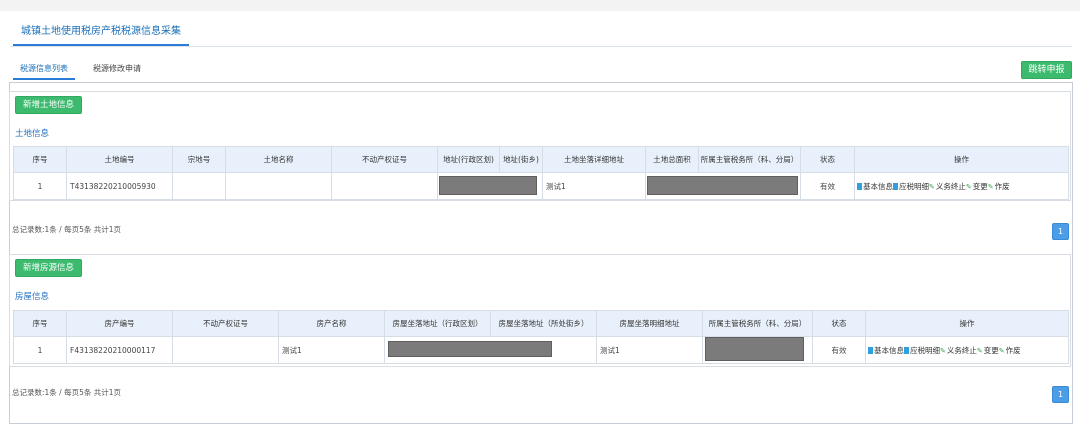 This screenshot has width=1080, height=428. What do you see at coordinates (32, 297) in the screenshot?
I see `house-section-title: 房屋信息` at bounding box center [32, 297].